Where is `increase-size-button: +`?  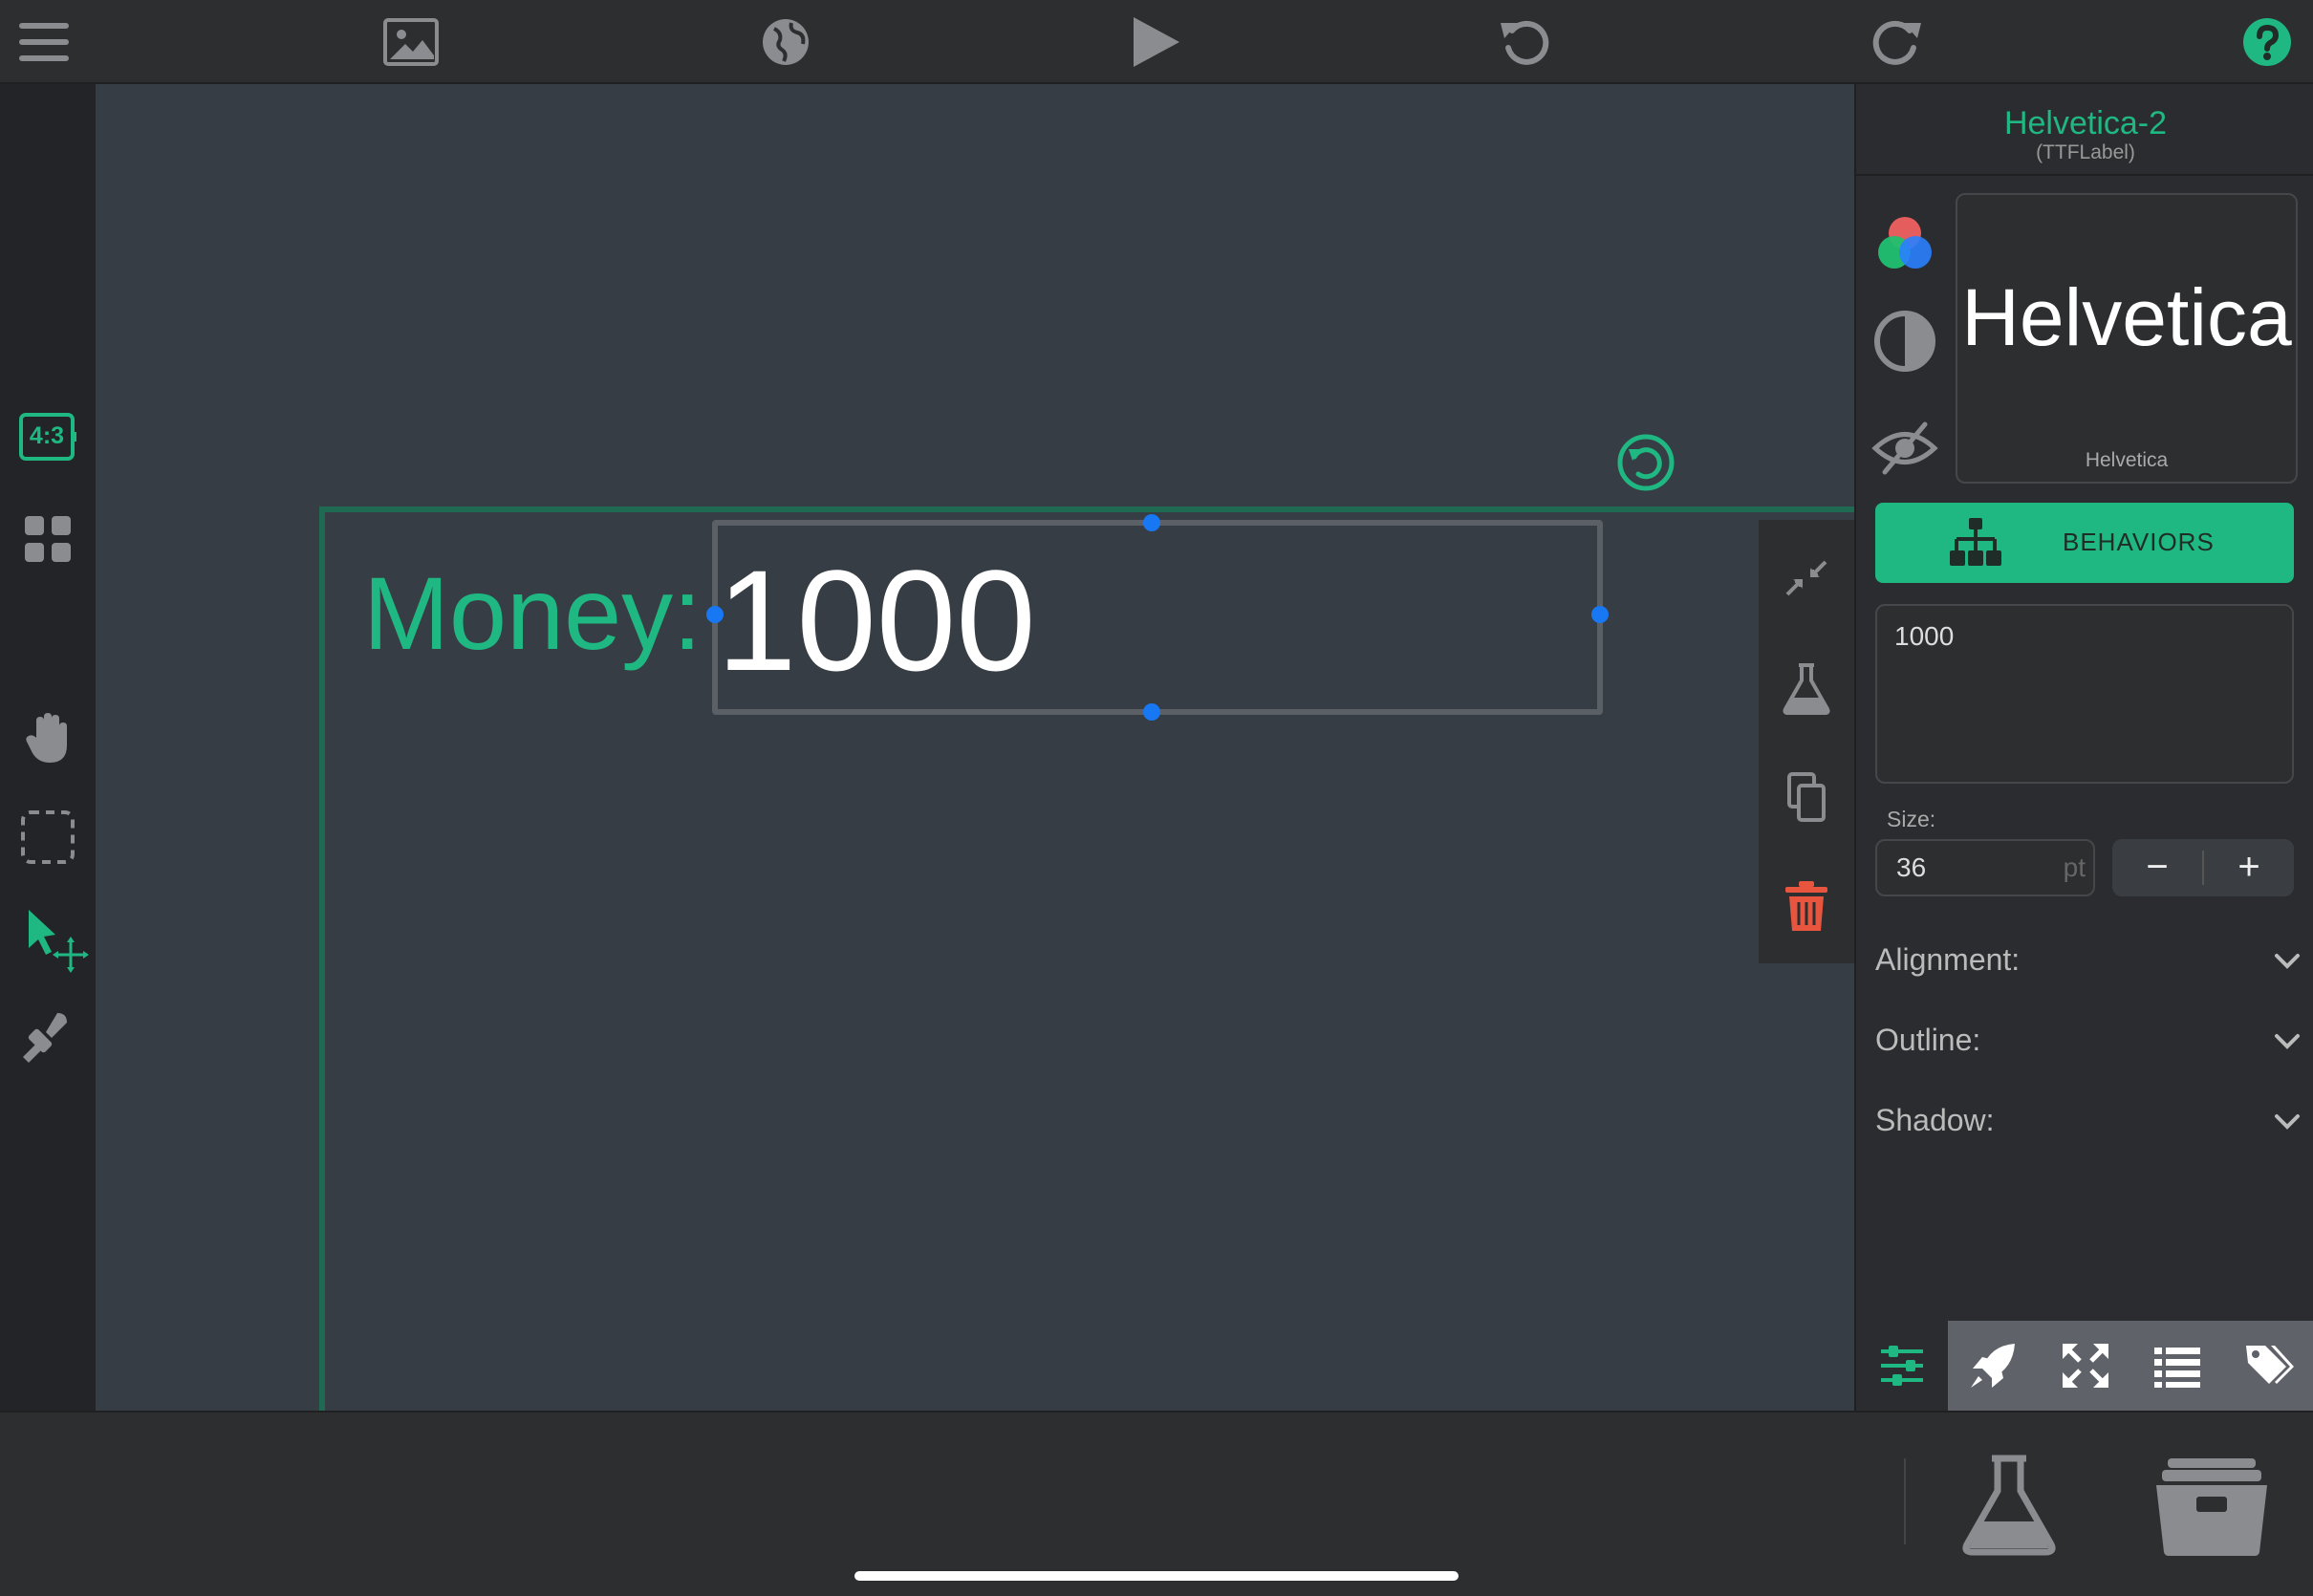 increase-size-button: + is located at coordinates (2249, 868).